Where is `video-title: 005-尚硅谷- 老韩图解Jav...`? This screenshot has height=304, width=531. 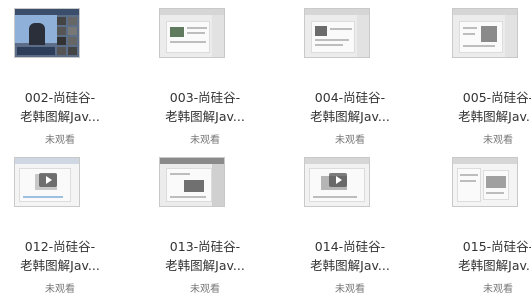
video-title: 005-尚硅谷- 老韩图解Jav... is located at coordinates (484, 107).